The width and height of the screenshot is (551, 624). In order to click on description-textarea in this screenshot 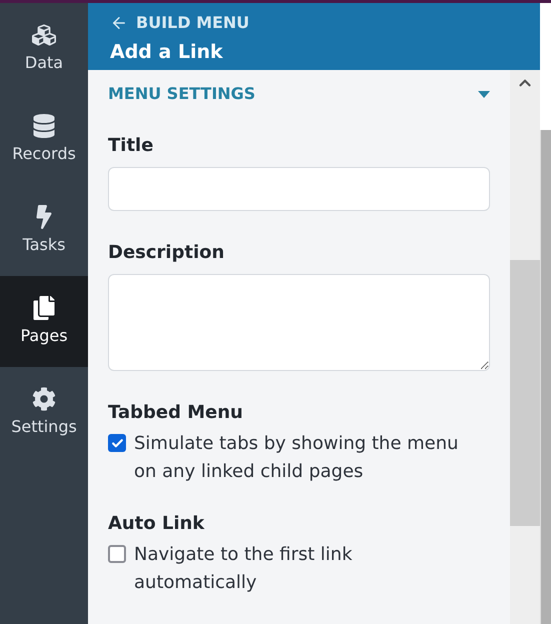, I will do `click(299, 322)`.